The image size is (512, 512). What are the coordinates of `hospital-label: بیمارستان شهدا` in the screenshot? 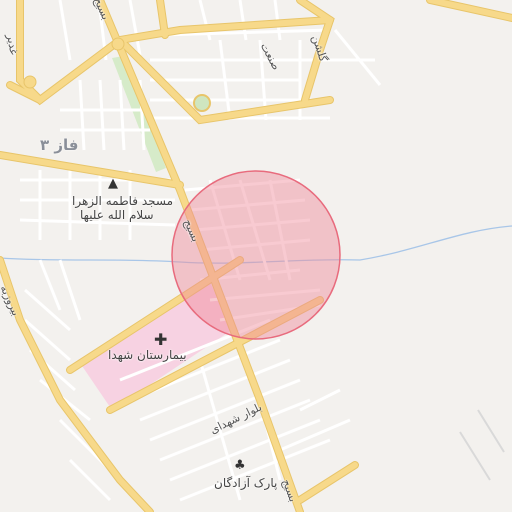 It's located at (147, 355).